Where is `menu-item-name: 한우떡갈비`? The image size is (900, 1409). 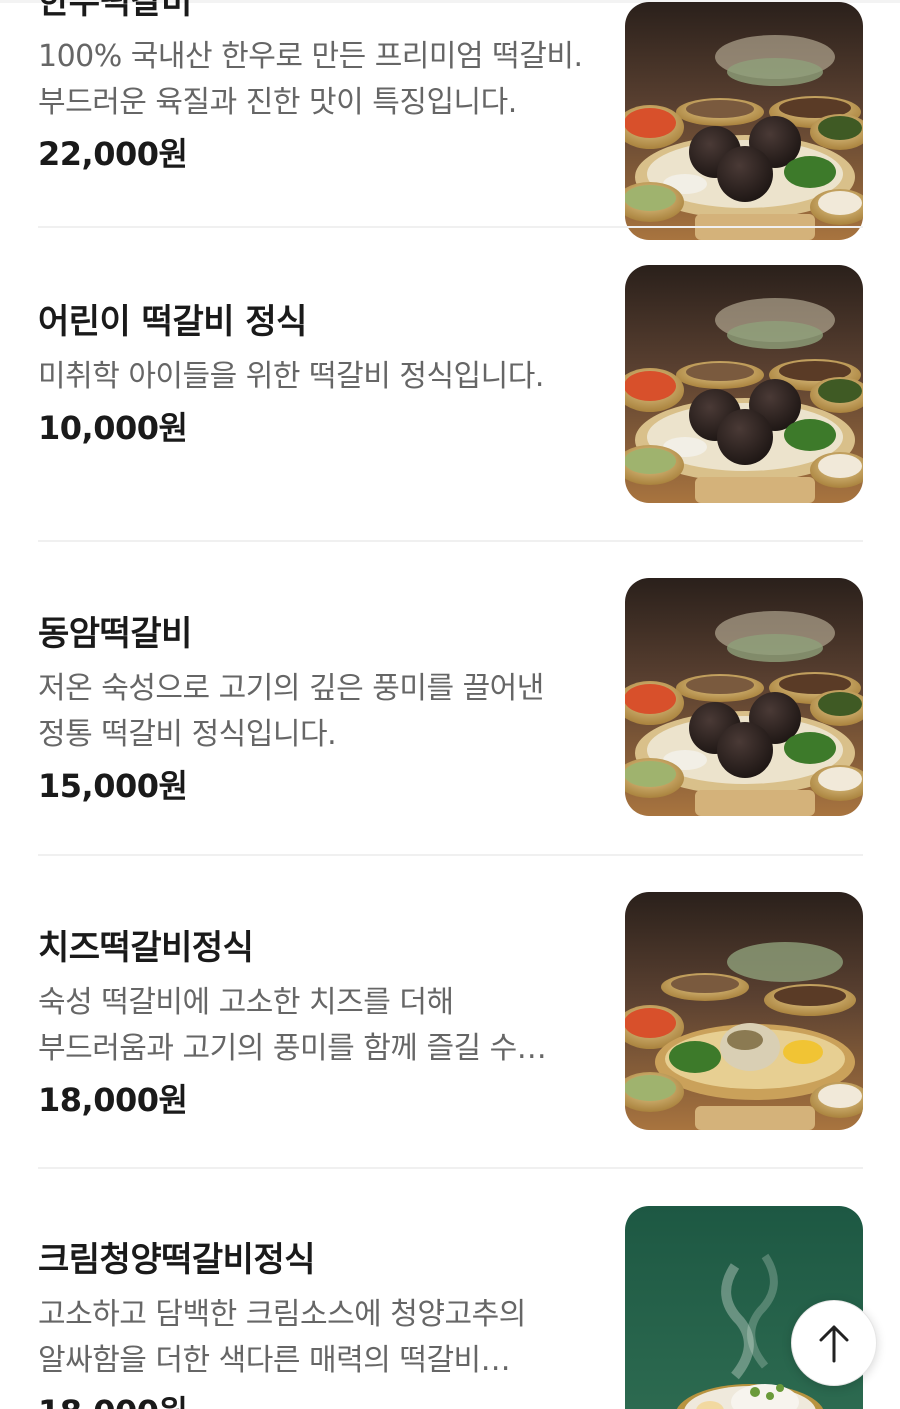
menu-item-name: 한우떡갈비 is located at coordinates (115, 11).